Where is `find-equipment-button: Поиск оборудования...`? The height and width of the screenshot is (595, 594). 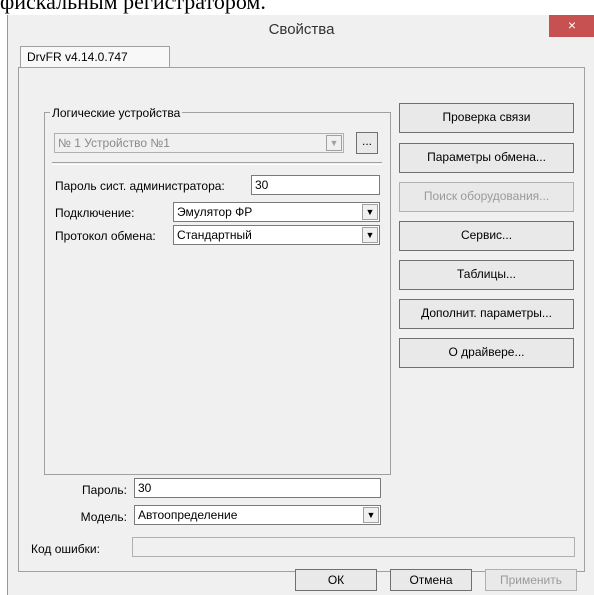 find-equipment-button: Поиск оборудования... is located at coordinates (486, 197).